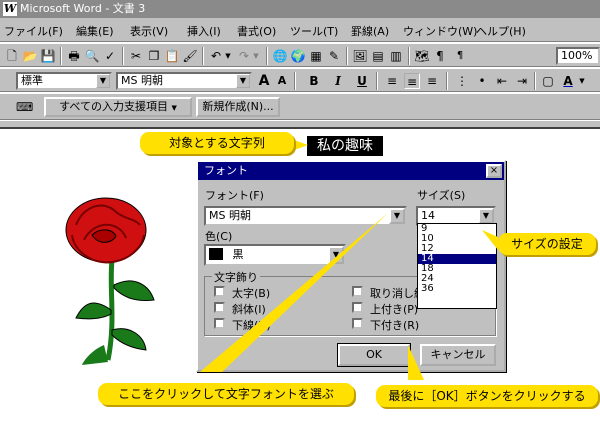  I want to click on callout-size-setting: サイズの設定, so click(547, 244).